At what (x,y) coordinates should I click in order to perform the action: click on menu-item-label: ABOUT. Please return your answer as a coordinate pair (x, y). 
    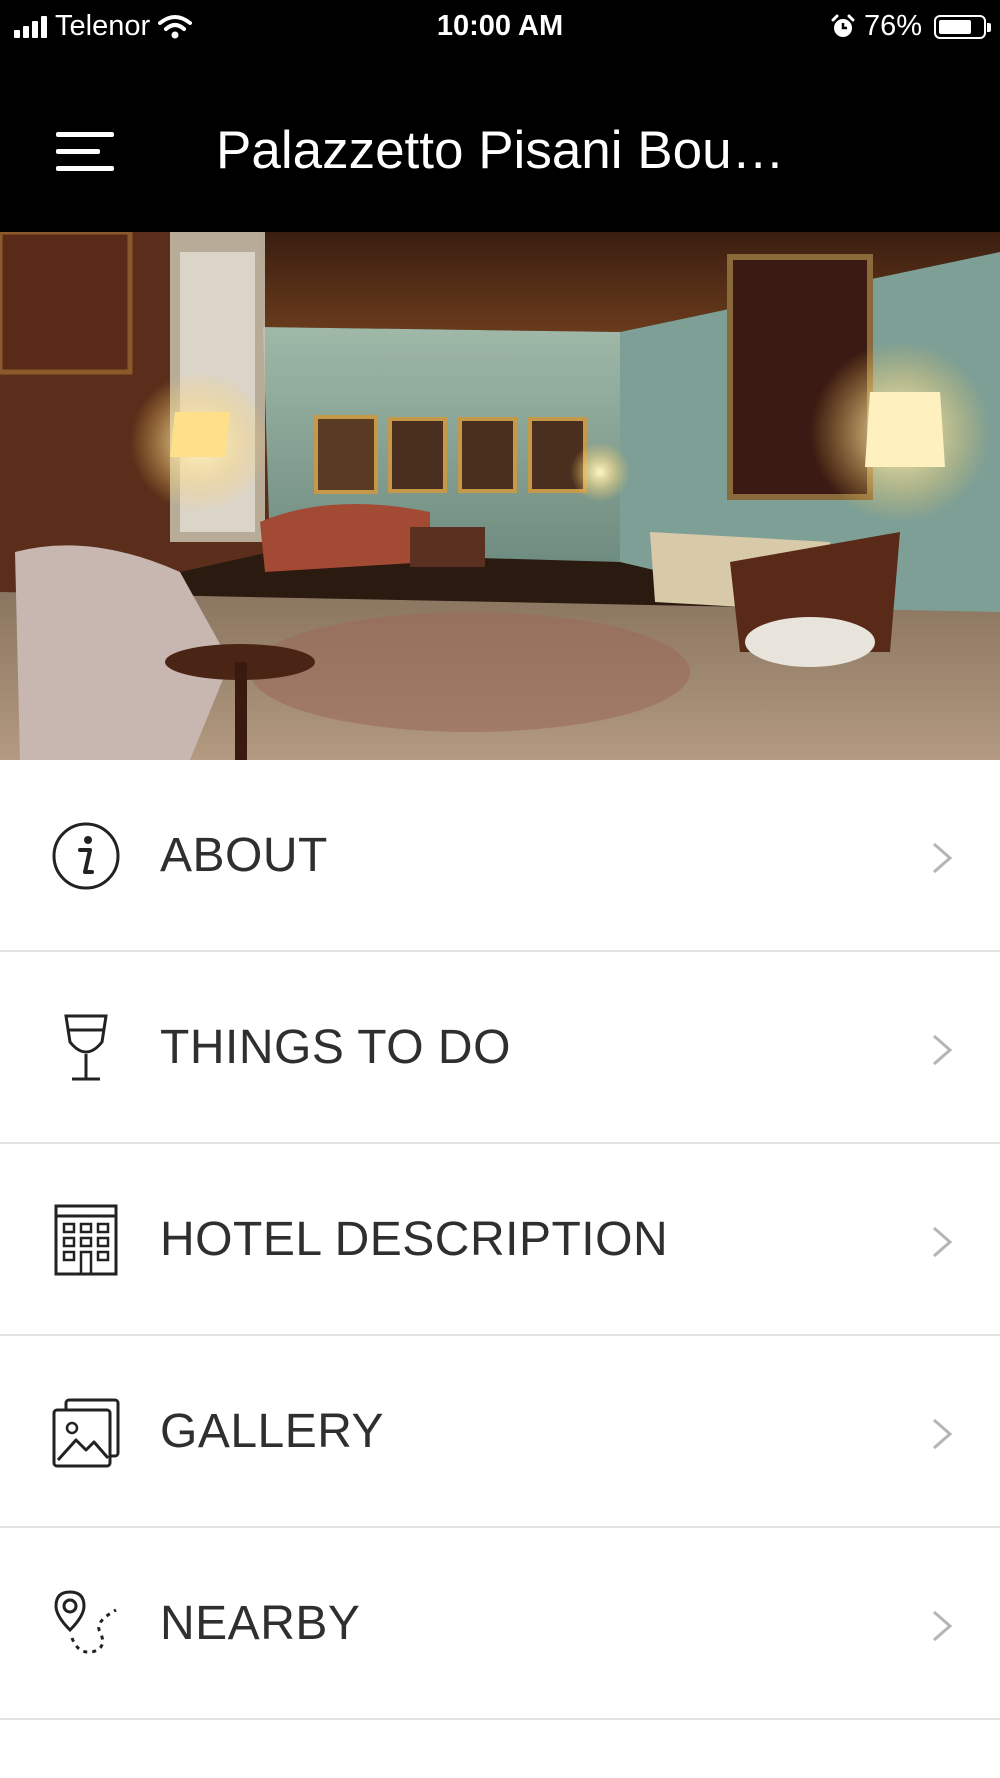
    Looking at the image, I should click on (244, 855).